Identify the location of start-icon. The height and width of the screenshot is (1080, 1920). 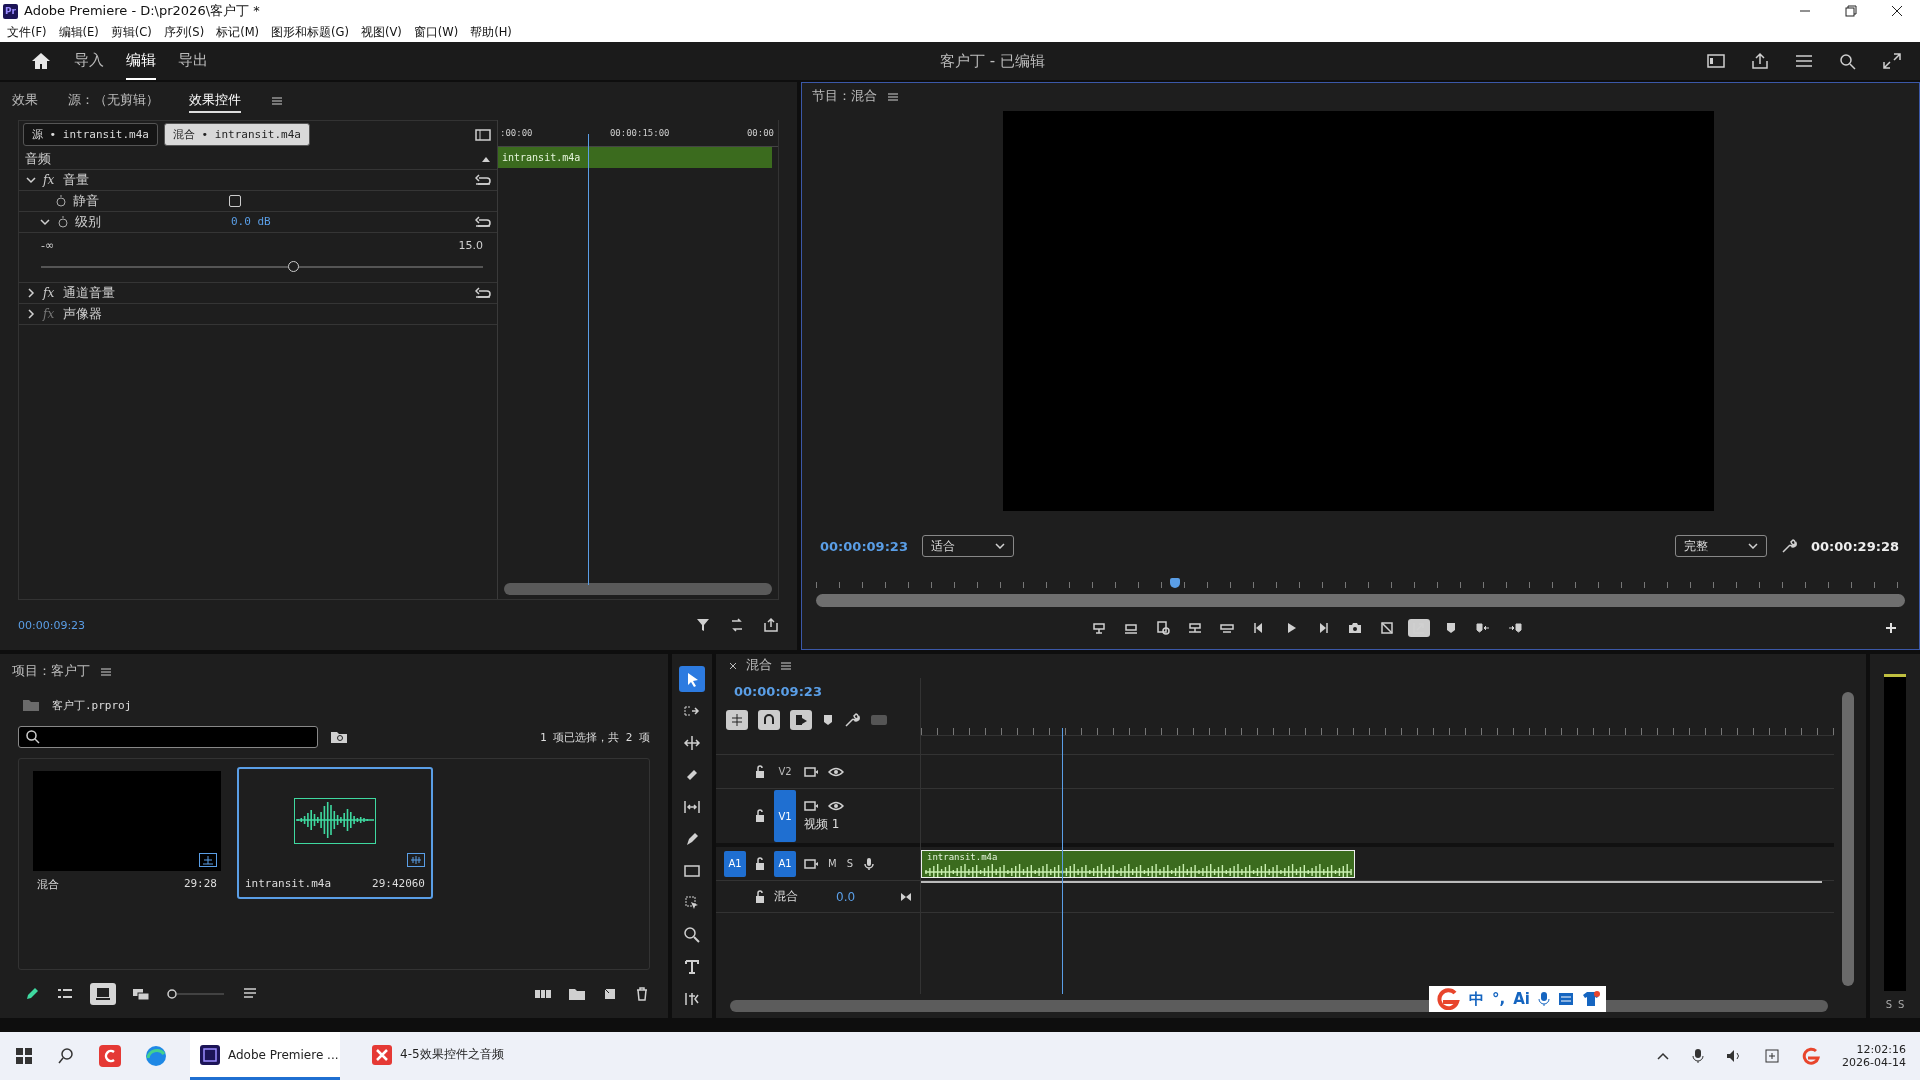
(24, 1056).